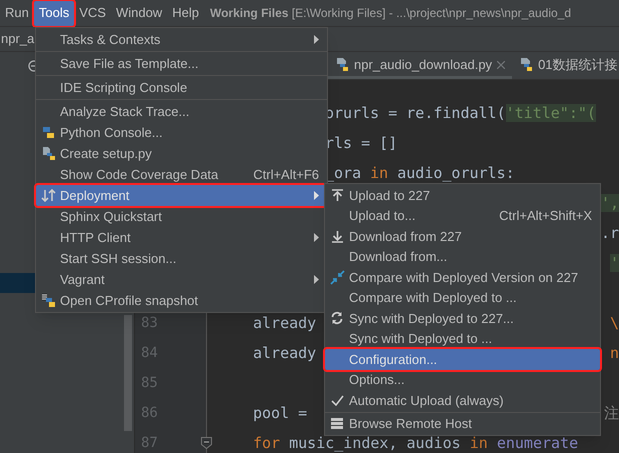 The width and height of the screenshot is (619, 453). Describe the element at coordinates (415, 442) in the screenshot. I see `code-text: for music_index, audios in enumerate` at that location.